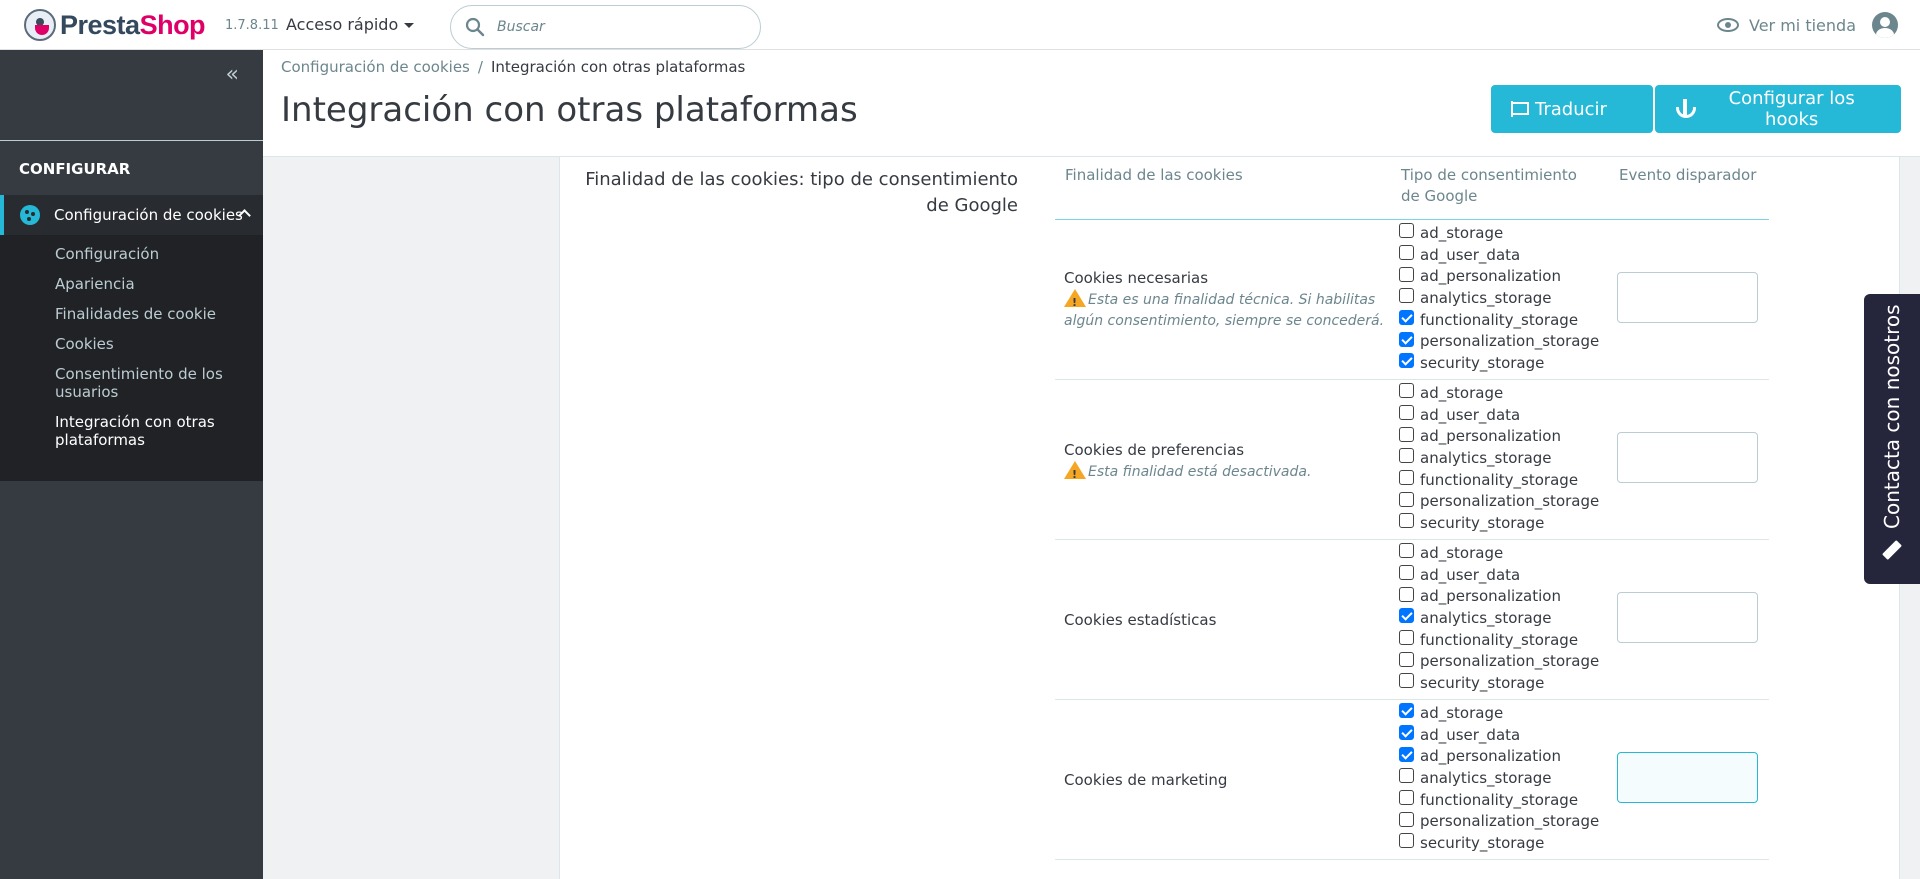 This screenshot has width=1920, height=879. Describe the element at coordinates (1229, 473) in the screenshot. I see `purpose-warning: Esta finalidad está desactivada.` at that location.